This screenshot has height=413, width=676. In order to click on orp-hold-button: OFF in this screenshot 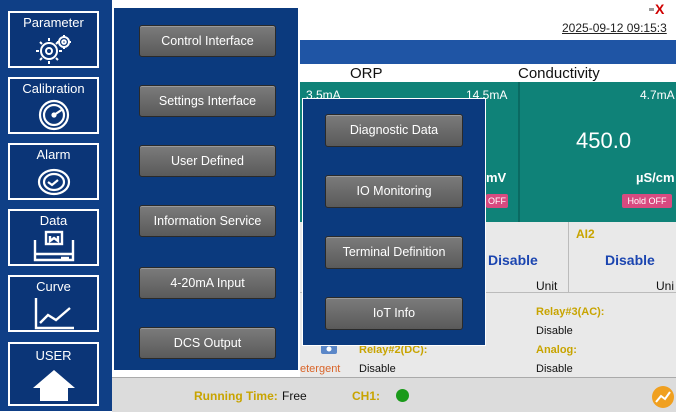, I will do `click(497, 201)`.